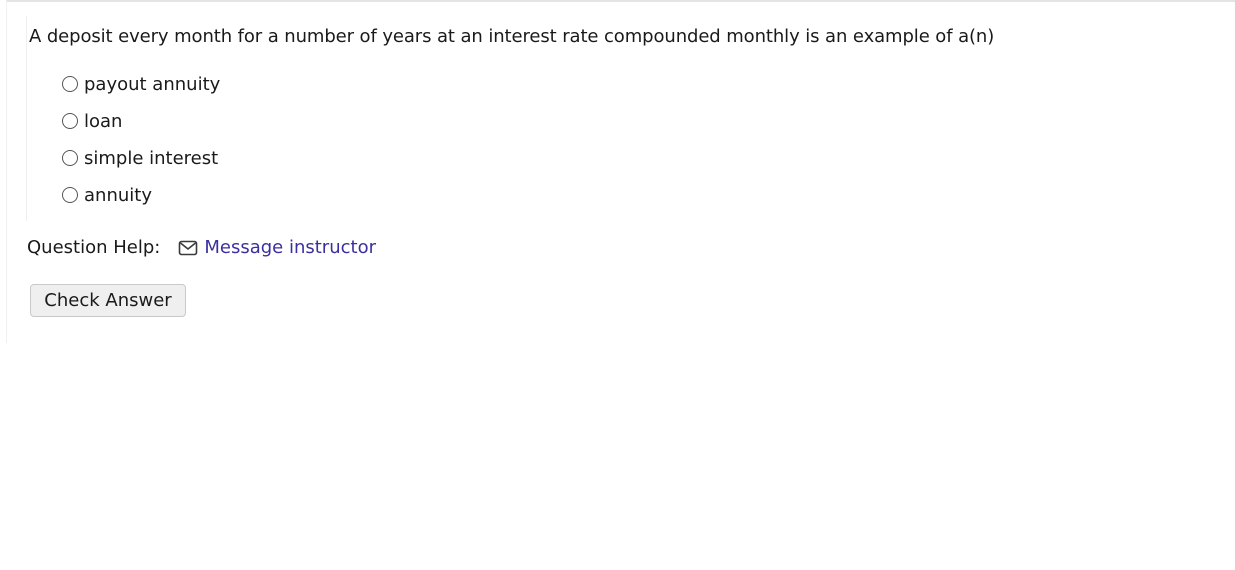 The width and height of the screenshot is (1235, 570). I want to click on question-help-label: Question Help:, so click(94, 247).